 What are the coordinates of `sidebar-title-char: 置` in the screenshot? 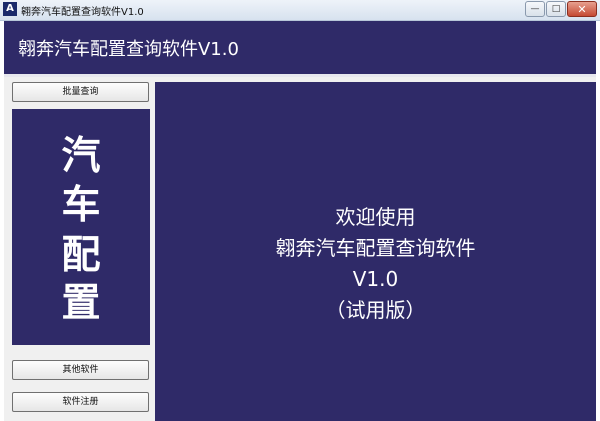 It's located at (81, 303).